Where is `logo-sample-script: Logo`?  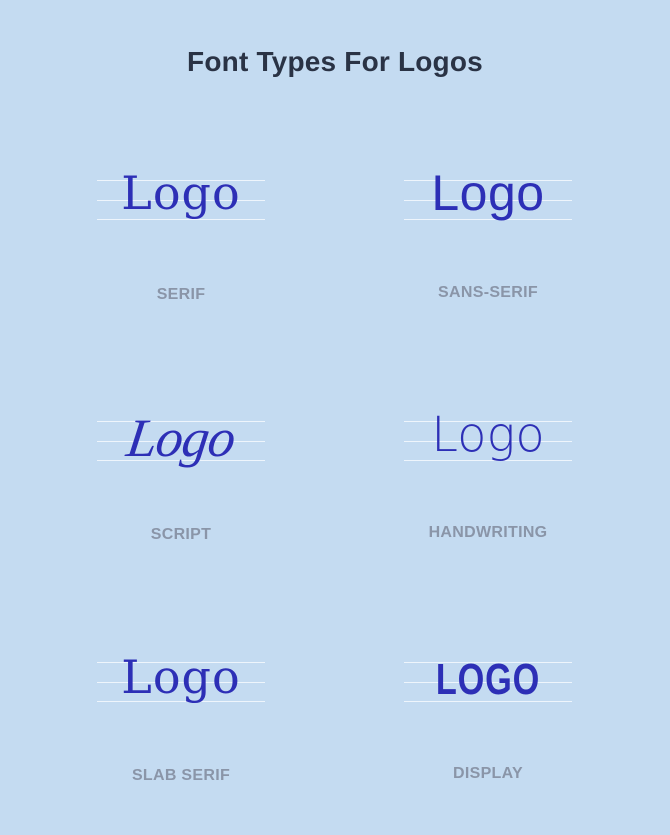 logo-sample-script: Logo is located at coordinates (181, 438).